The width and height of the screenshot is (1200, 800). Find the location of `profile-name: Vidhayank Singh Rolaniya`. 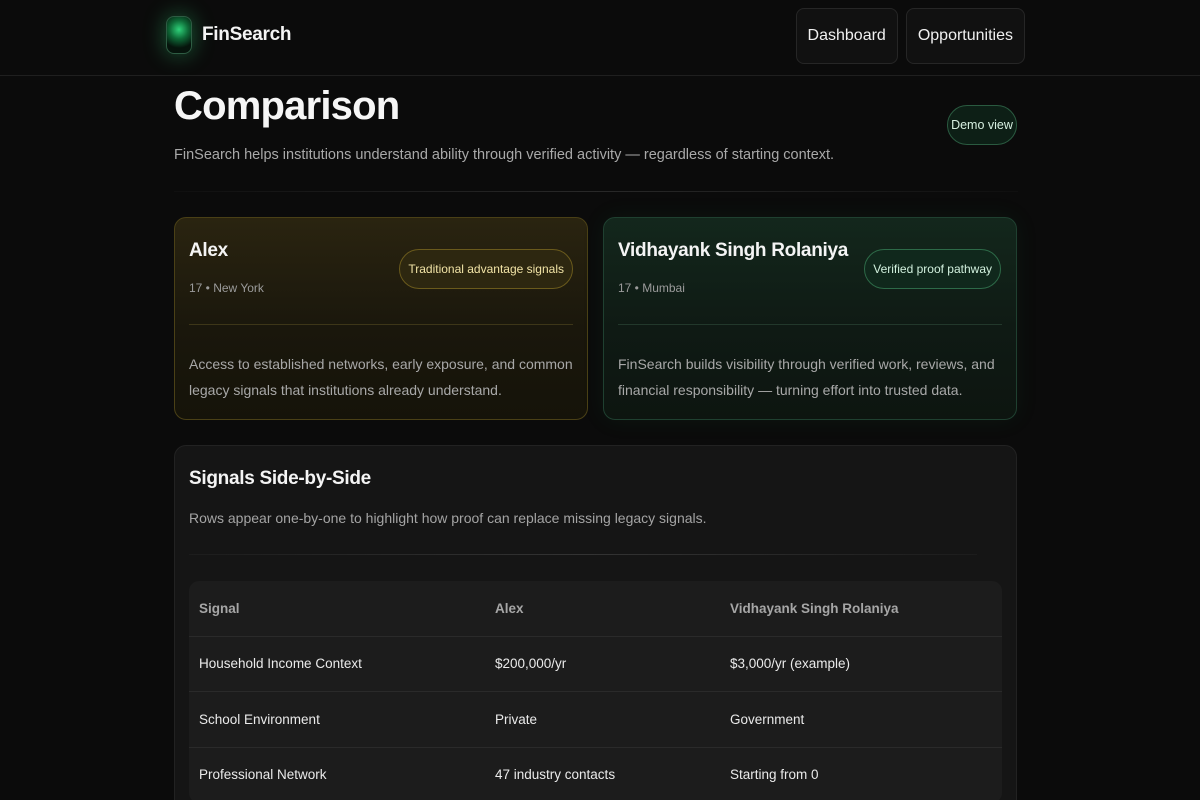

profile-name: Vidhayank Singh Rolaniya is located at coordinates (733, 250).